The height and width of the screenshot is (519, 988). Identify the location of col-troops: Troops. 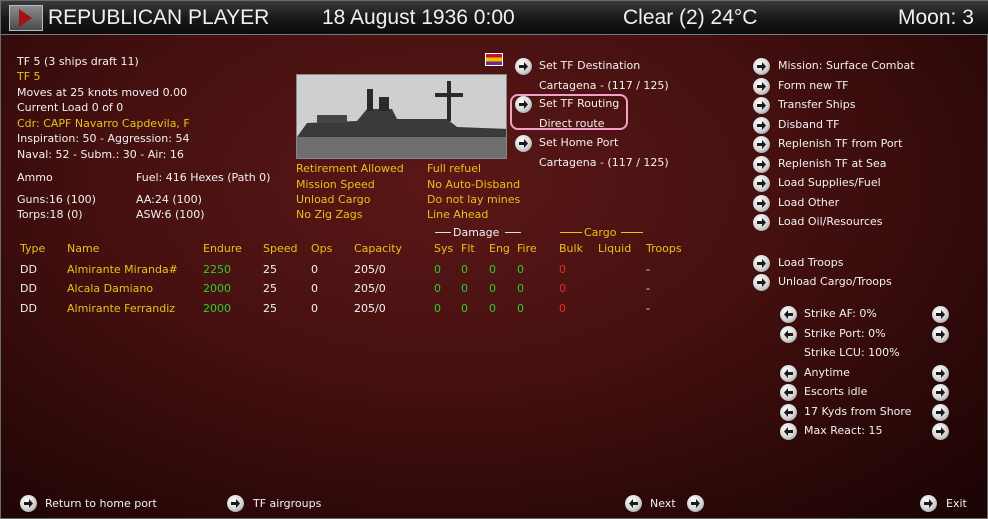
(664, 248).